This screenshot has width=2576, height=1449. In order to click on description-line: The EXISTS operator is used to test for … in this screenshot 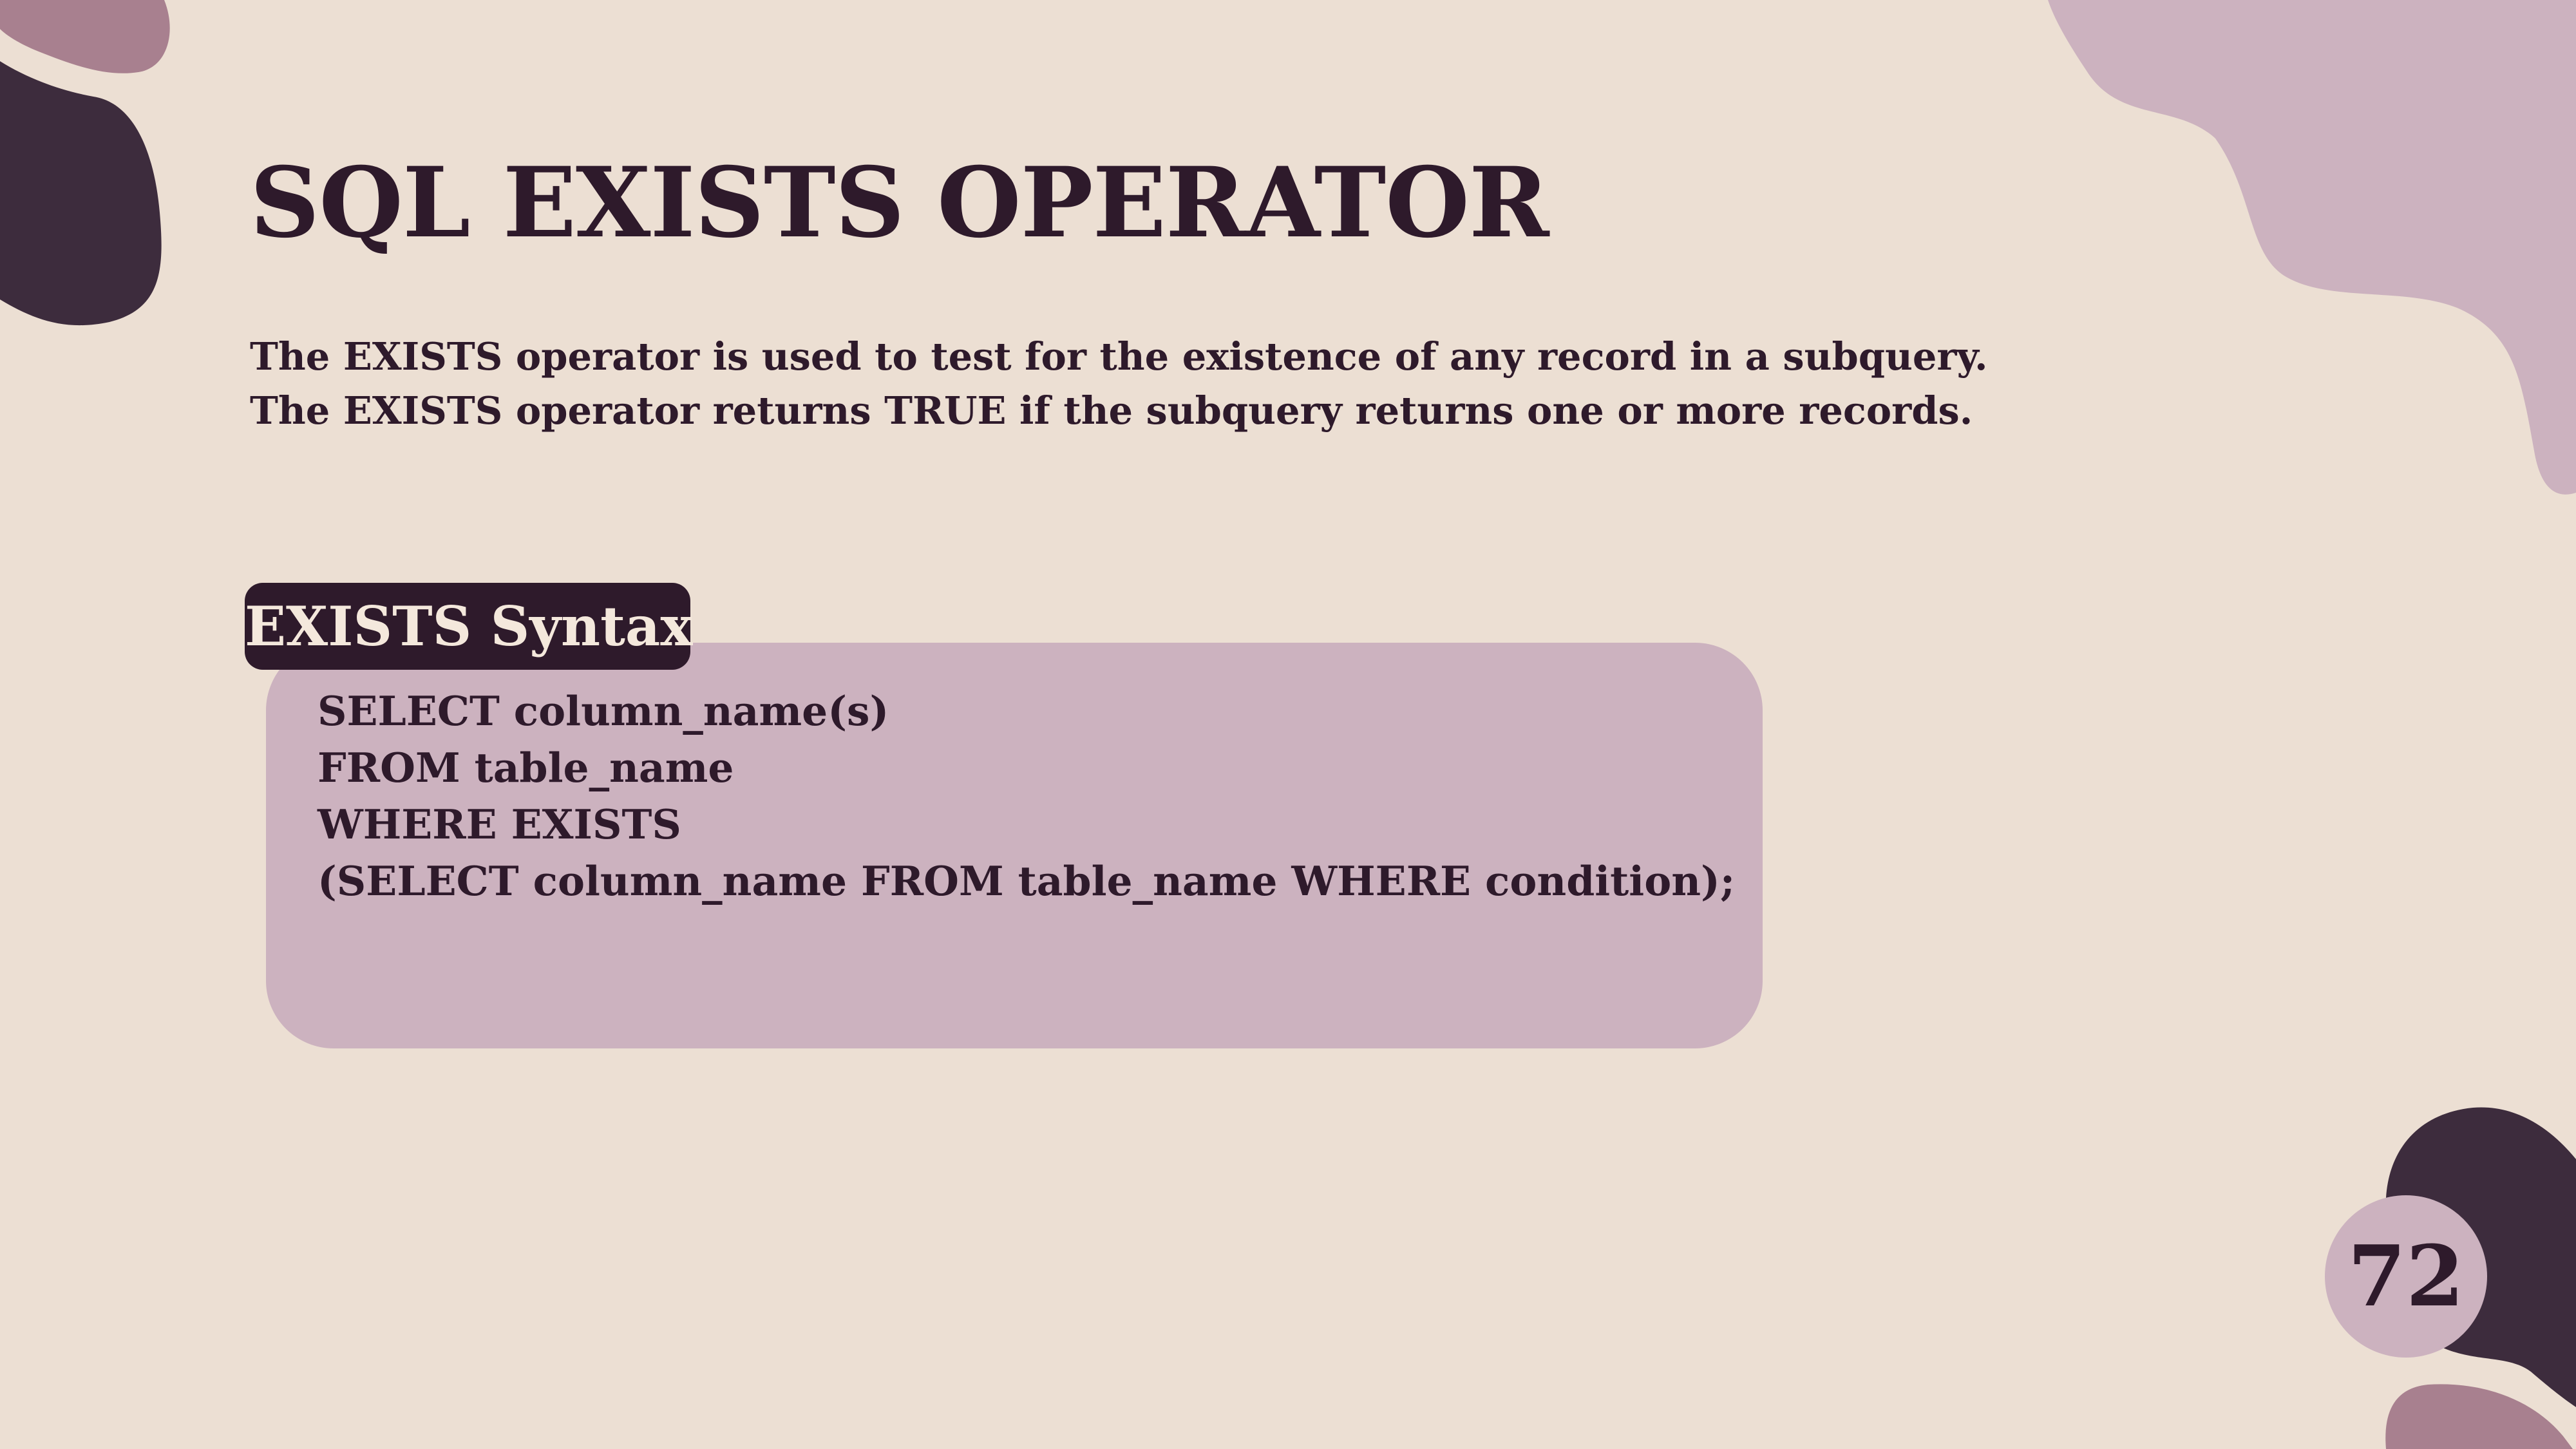, I will do `click(1119, 356)`.